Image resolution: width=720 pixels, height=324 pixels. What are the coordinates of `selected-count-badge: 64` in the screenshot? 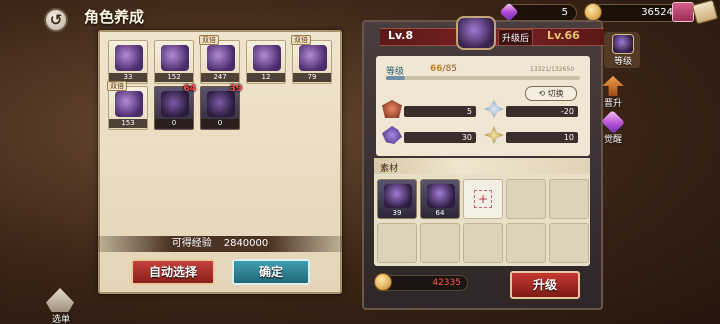 It's located at (189, 89).